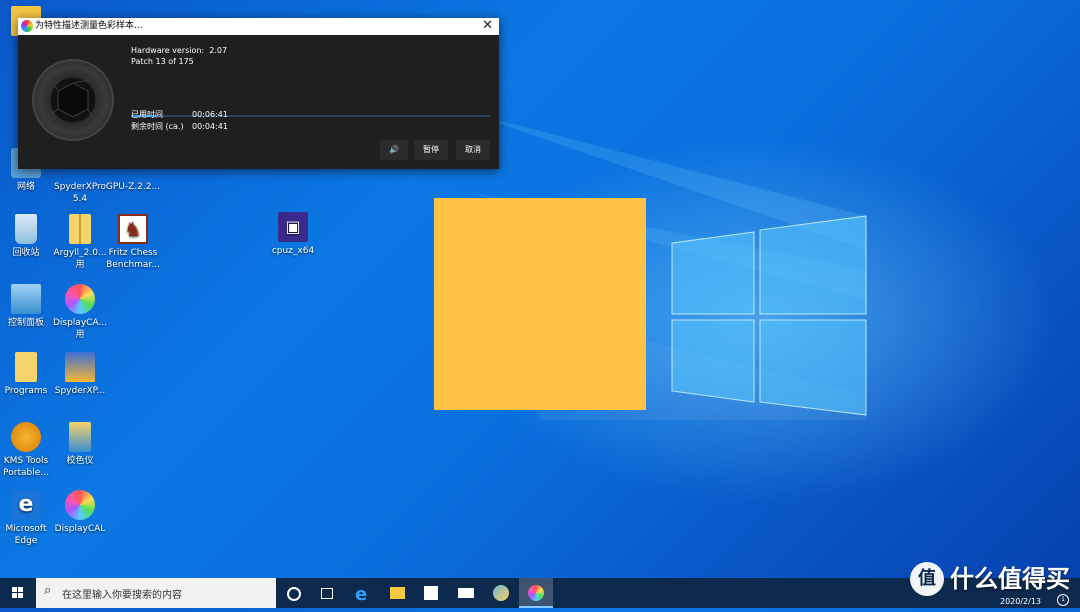  What do you see at coordinates (210, 114) in the screenshot?
I see `elapsed-value: 00:06:41` at bounding box center [210, 114].